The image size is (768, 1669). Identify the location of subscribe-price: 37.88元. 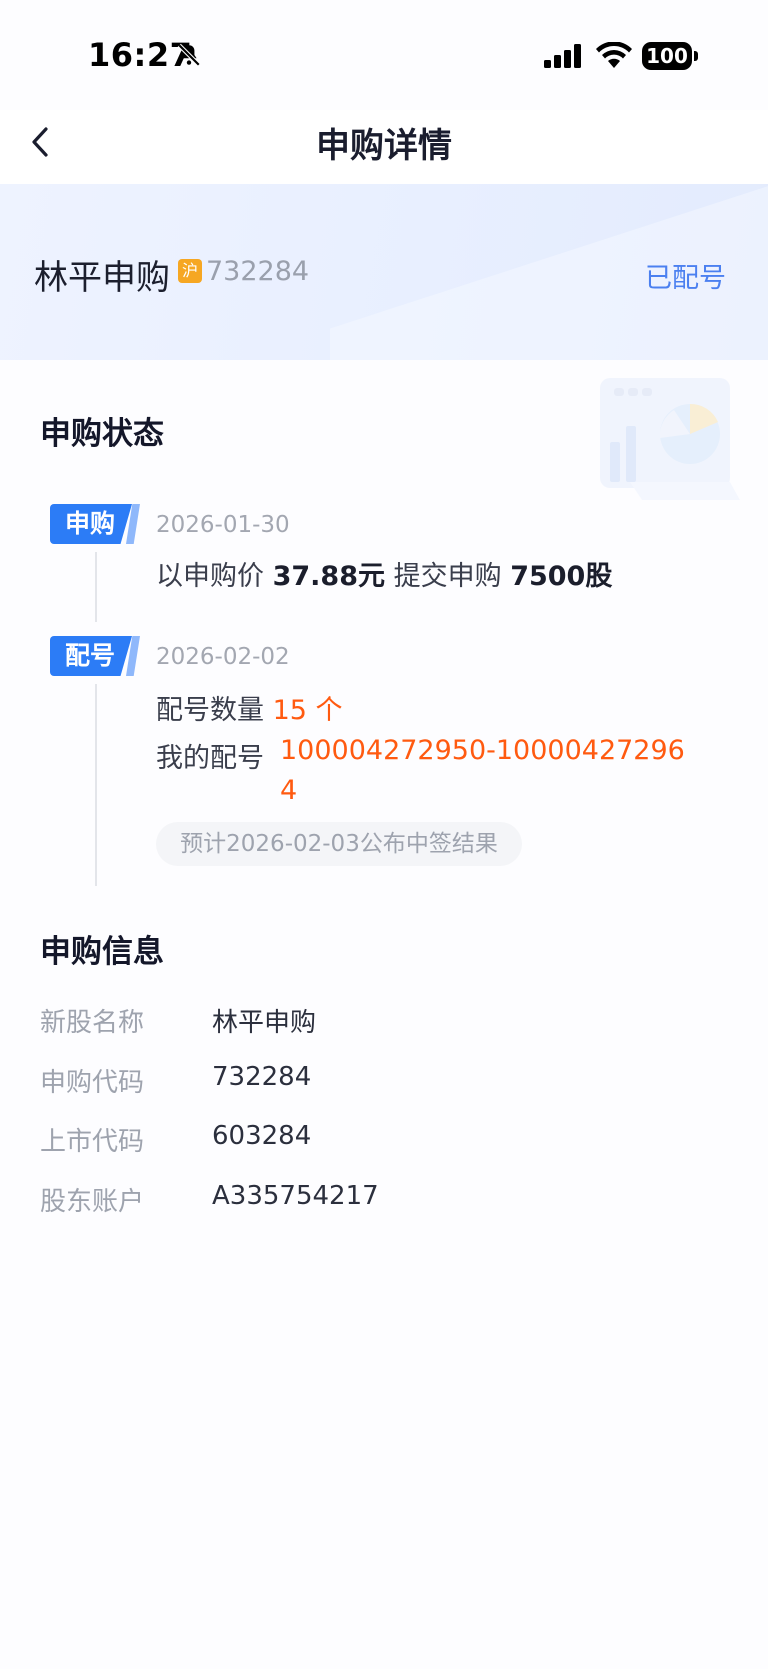
(328, 576).